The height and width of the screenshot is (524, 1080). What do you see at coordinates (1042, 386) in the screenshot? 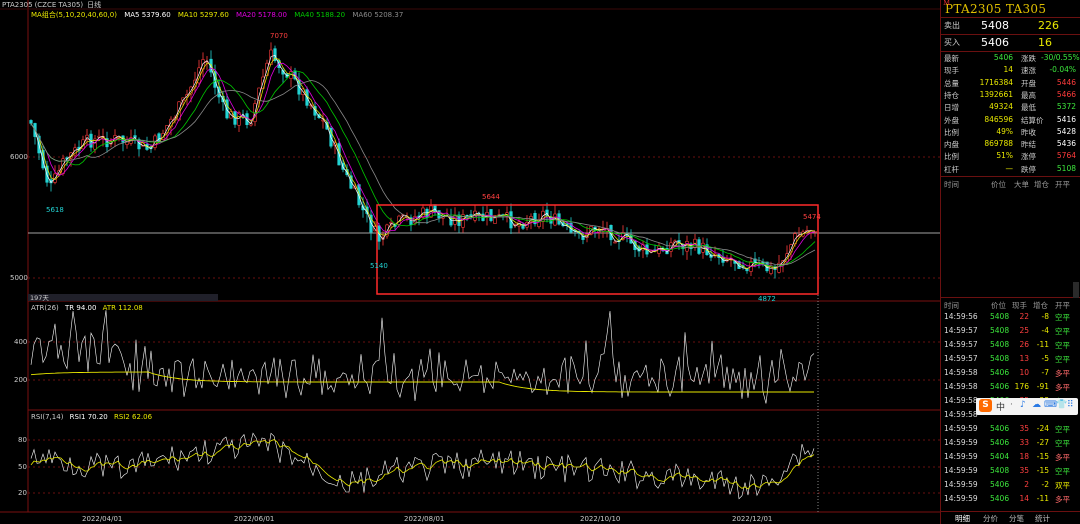
I see `tick-position-change: -91` at bounding box center [1042, 386].